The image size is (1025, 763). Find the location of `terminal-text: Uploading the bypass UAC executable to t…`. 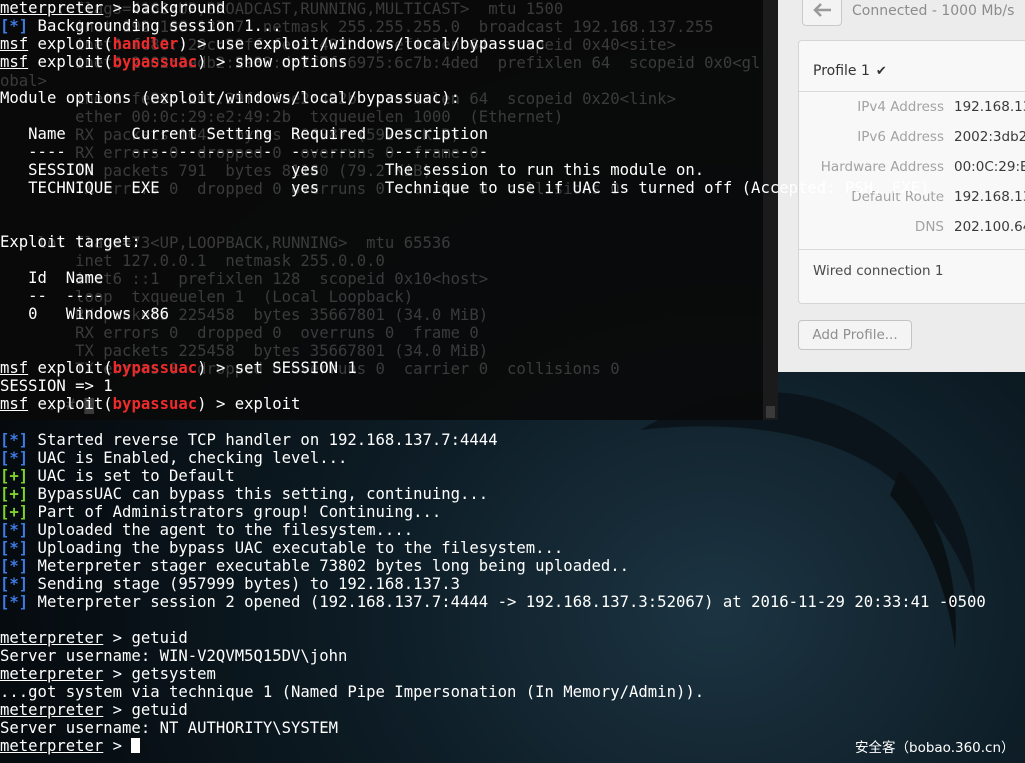

terminal-text: Uploading the bypass UAC executable to t… is located at coordinates (296, 548).